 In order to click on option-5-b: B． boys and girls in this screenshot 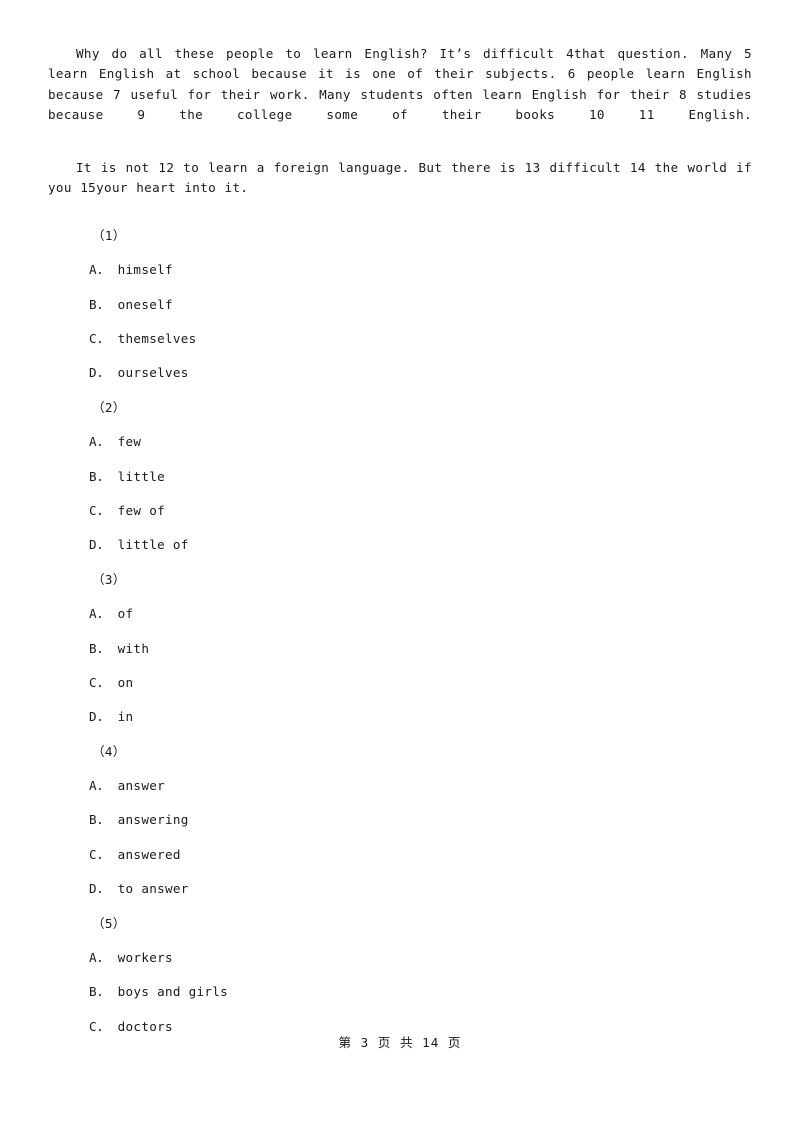, I will do `click(400, 992)`.